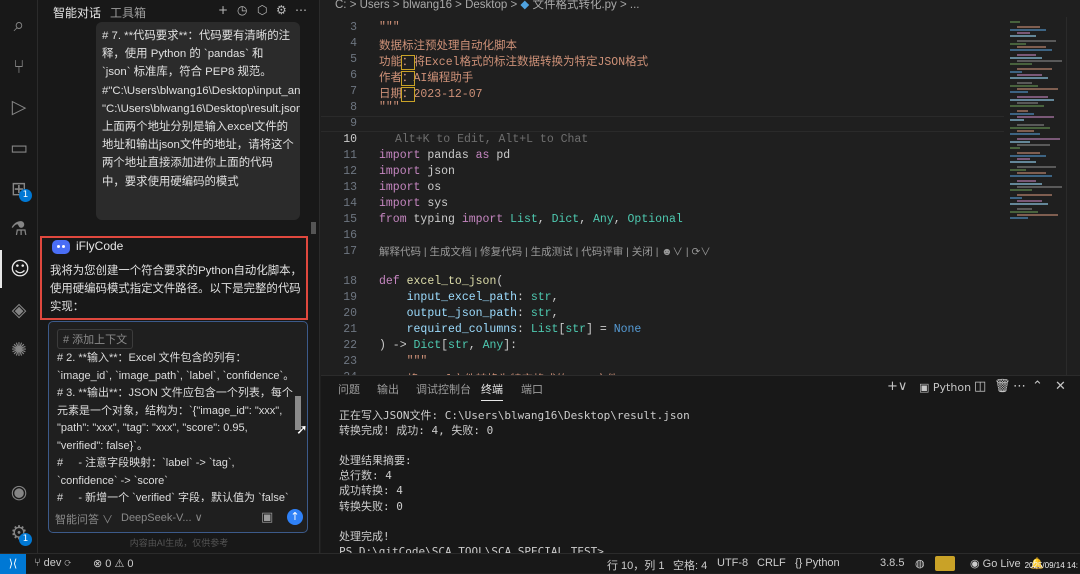 Image resolution: width=1080 pixels, height=574 pixels. What do you see at coordinates (281, 10) in the screenshot?
I see `settings-icon: ⚙` at bounding box center [281, 10].